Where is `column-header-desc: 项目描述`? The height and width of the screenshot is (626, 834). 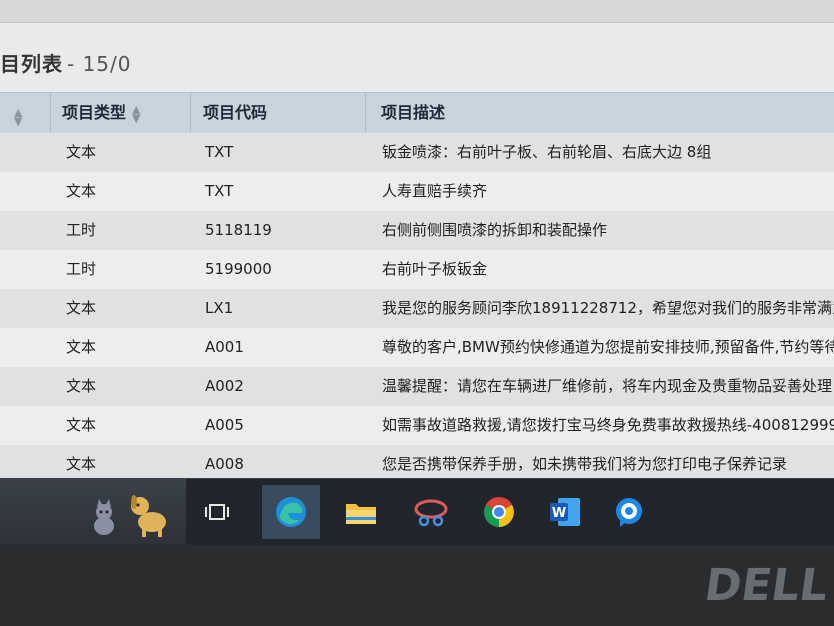
column-header-desc: 项目描述 is located at coordinates (413, 113).